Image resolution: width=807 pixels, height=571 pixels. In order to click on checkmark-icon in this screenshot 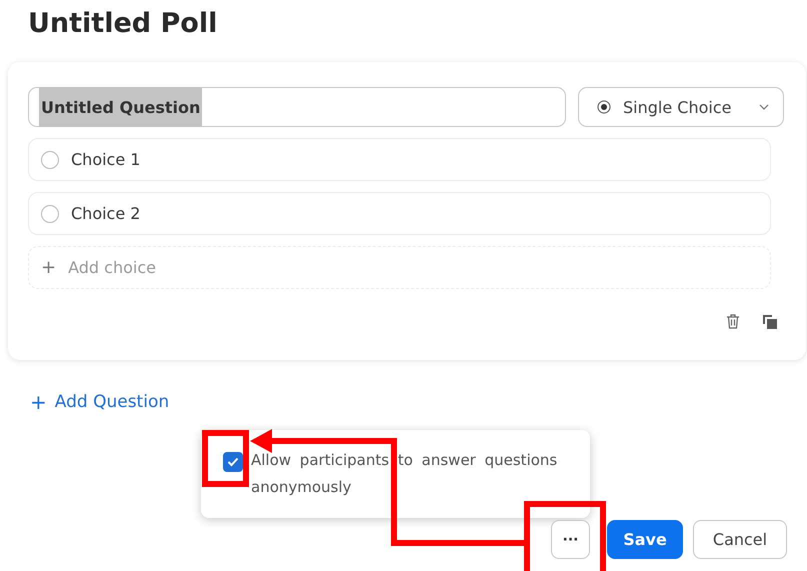, I will do `click(233, 462)`.